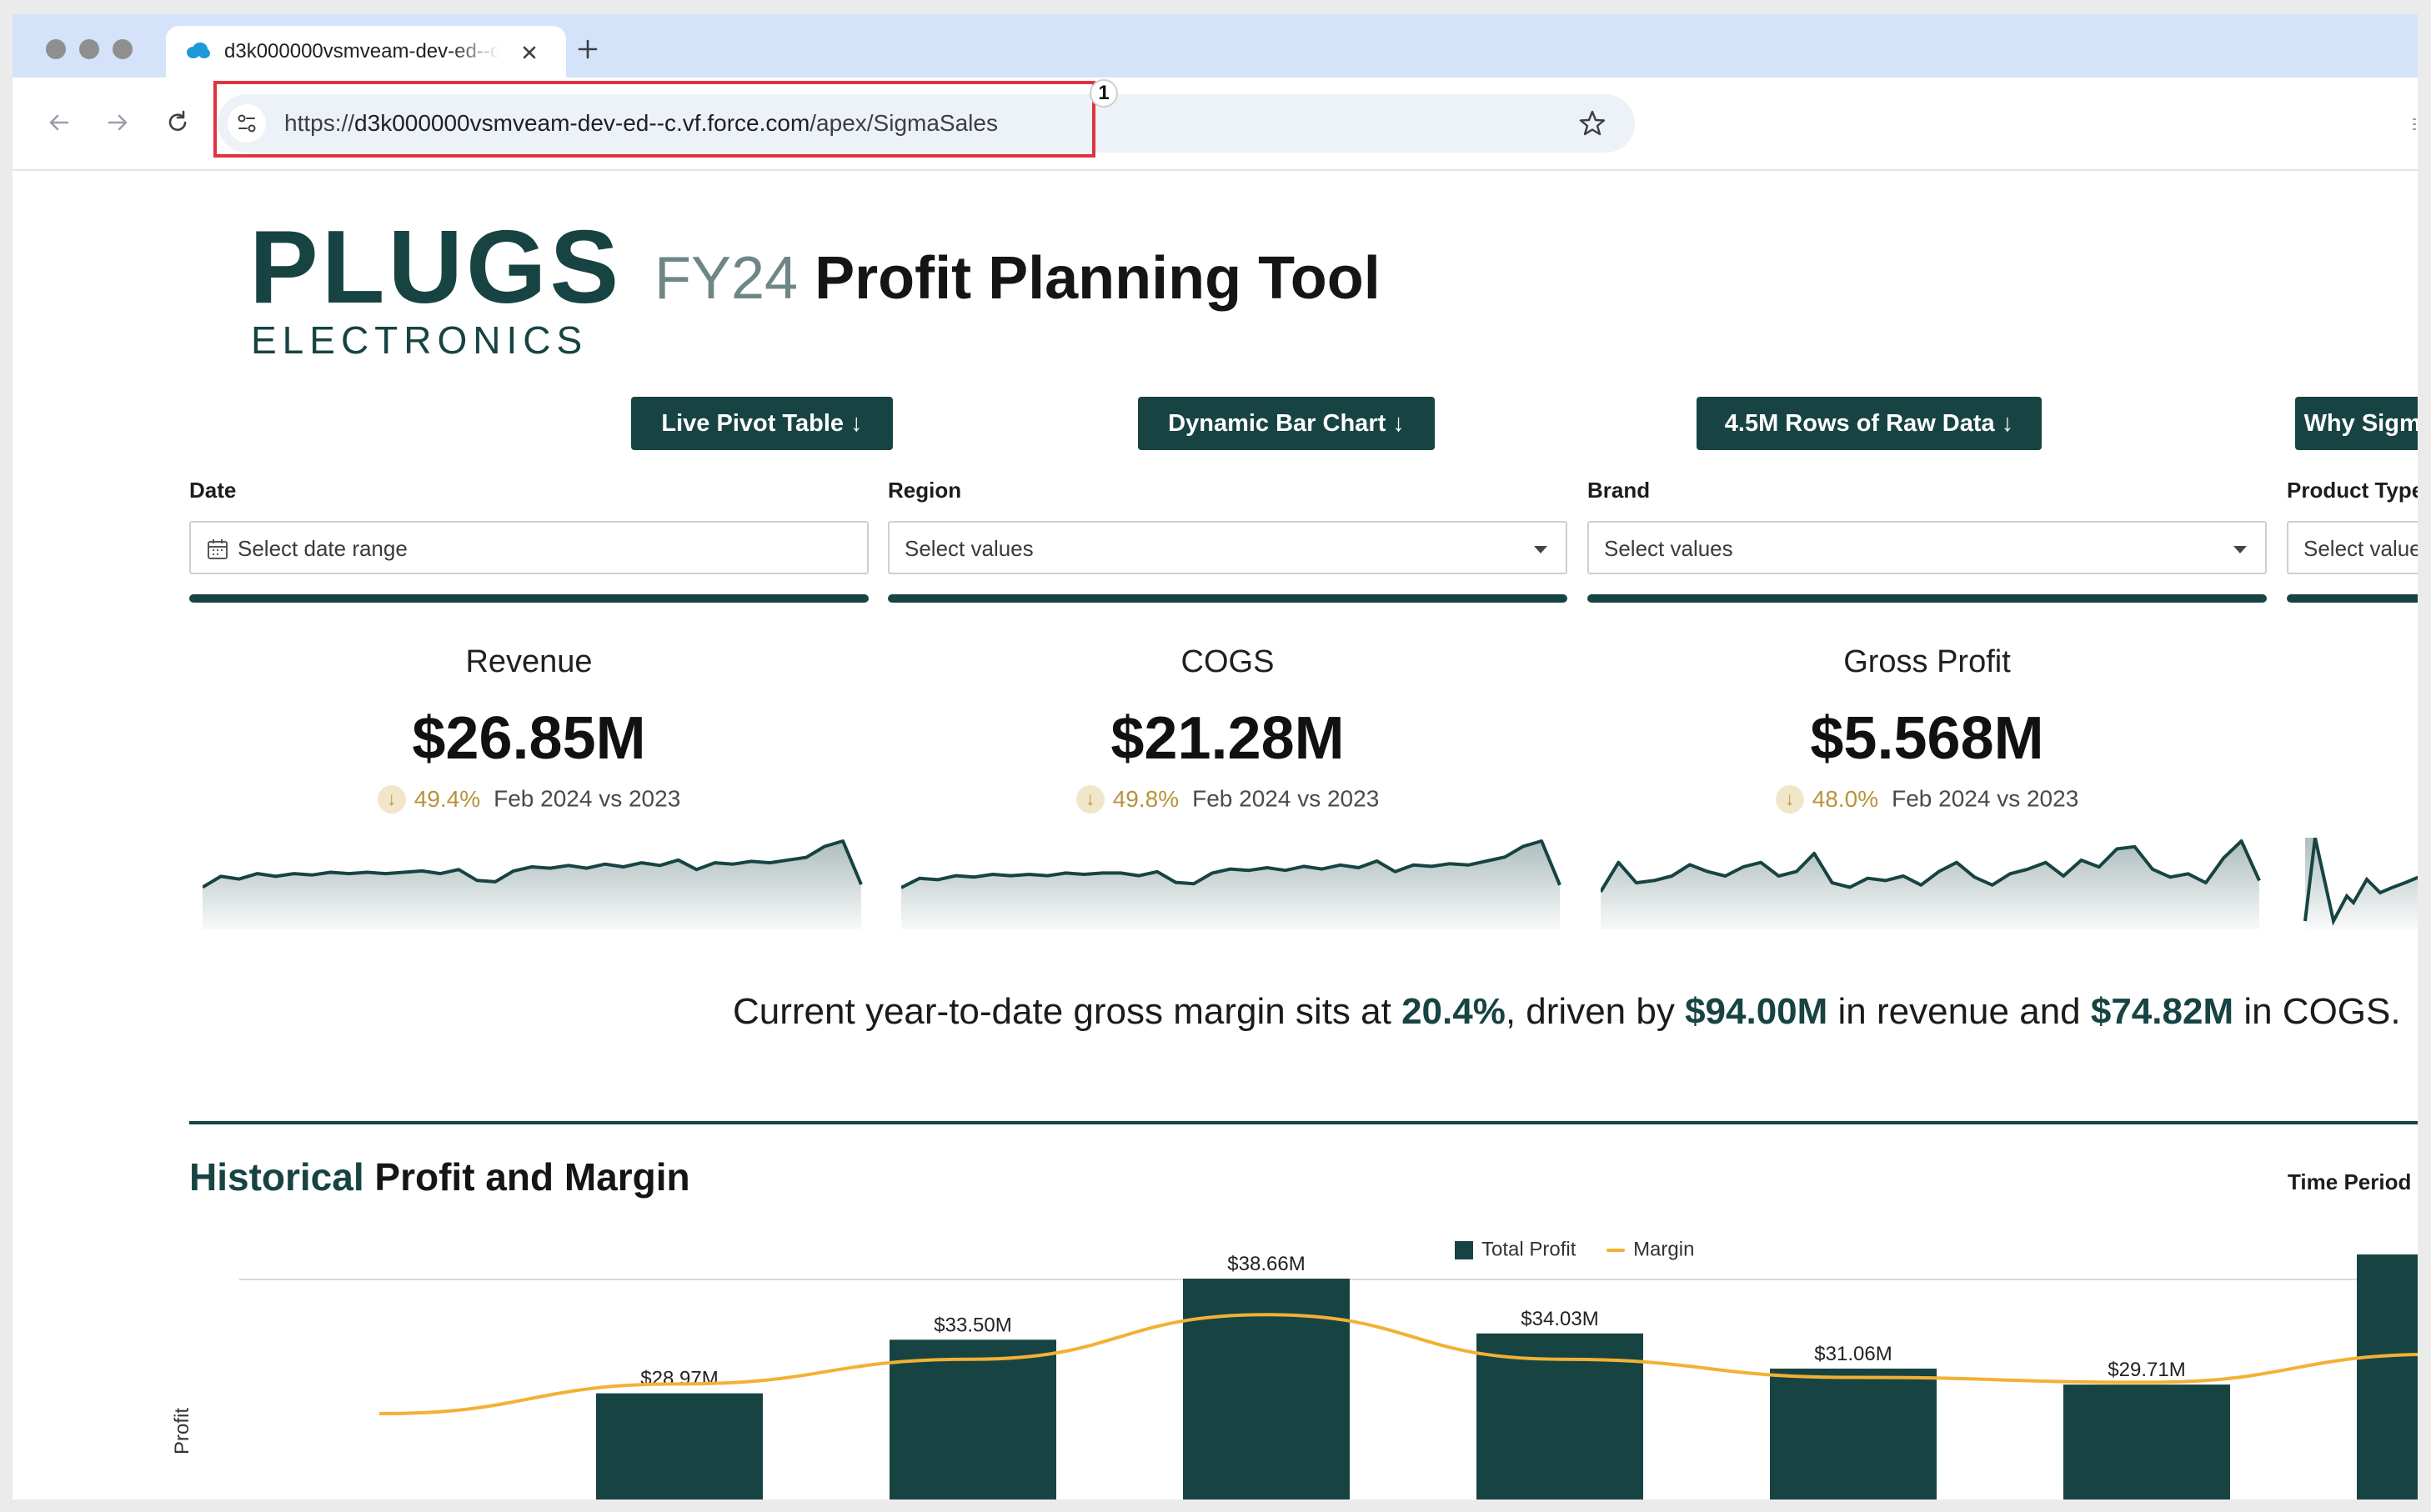 The image size is (2431, 1512). Describe the element at coordinates (2352, 598) in the screenshot. I see `product-type-filter-bar` at that location.